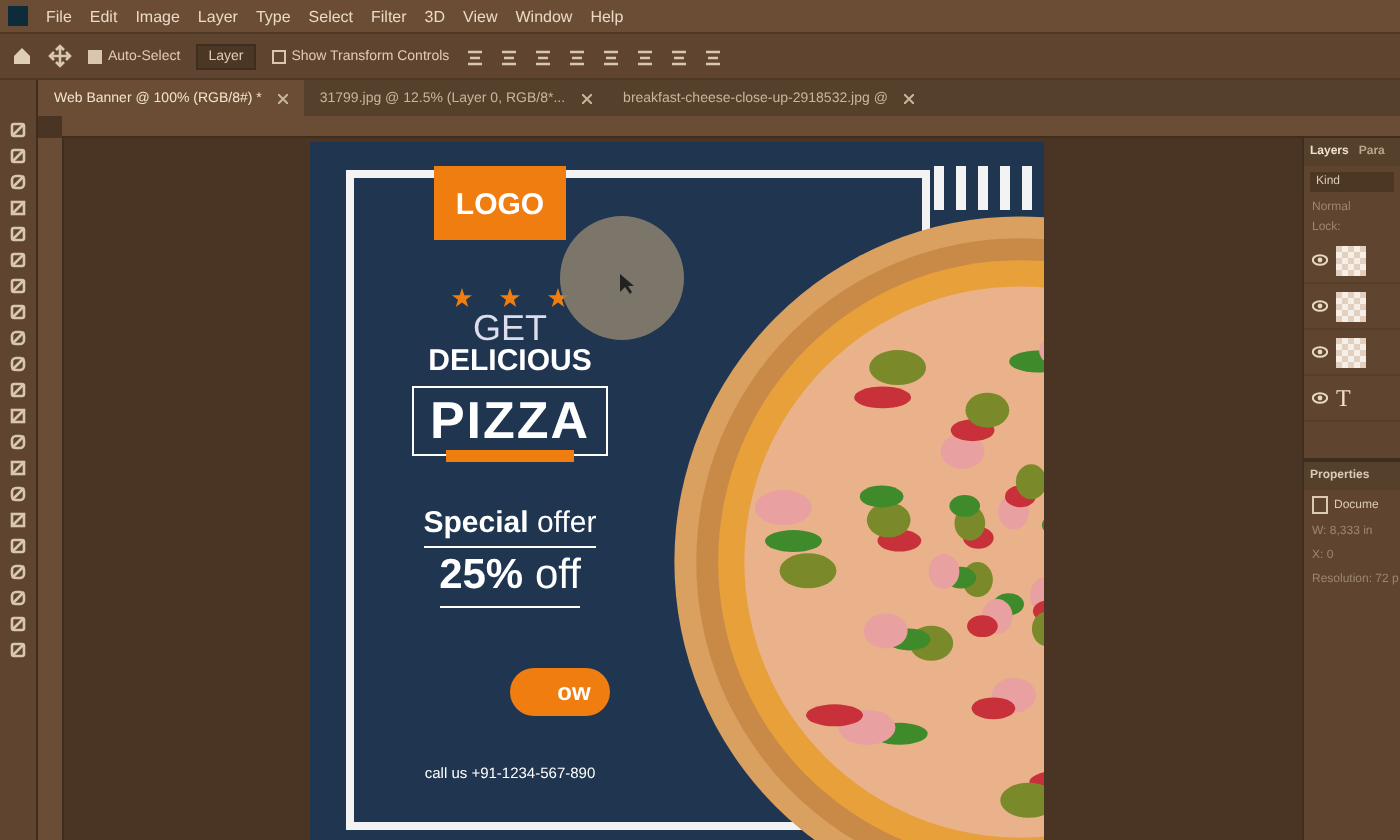 This screenshot has height=840, width=1400. I want to click on menu-item: Layer, so click(217, 16).